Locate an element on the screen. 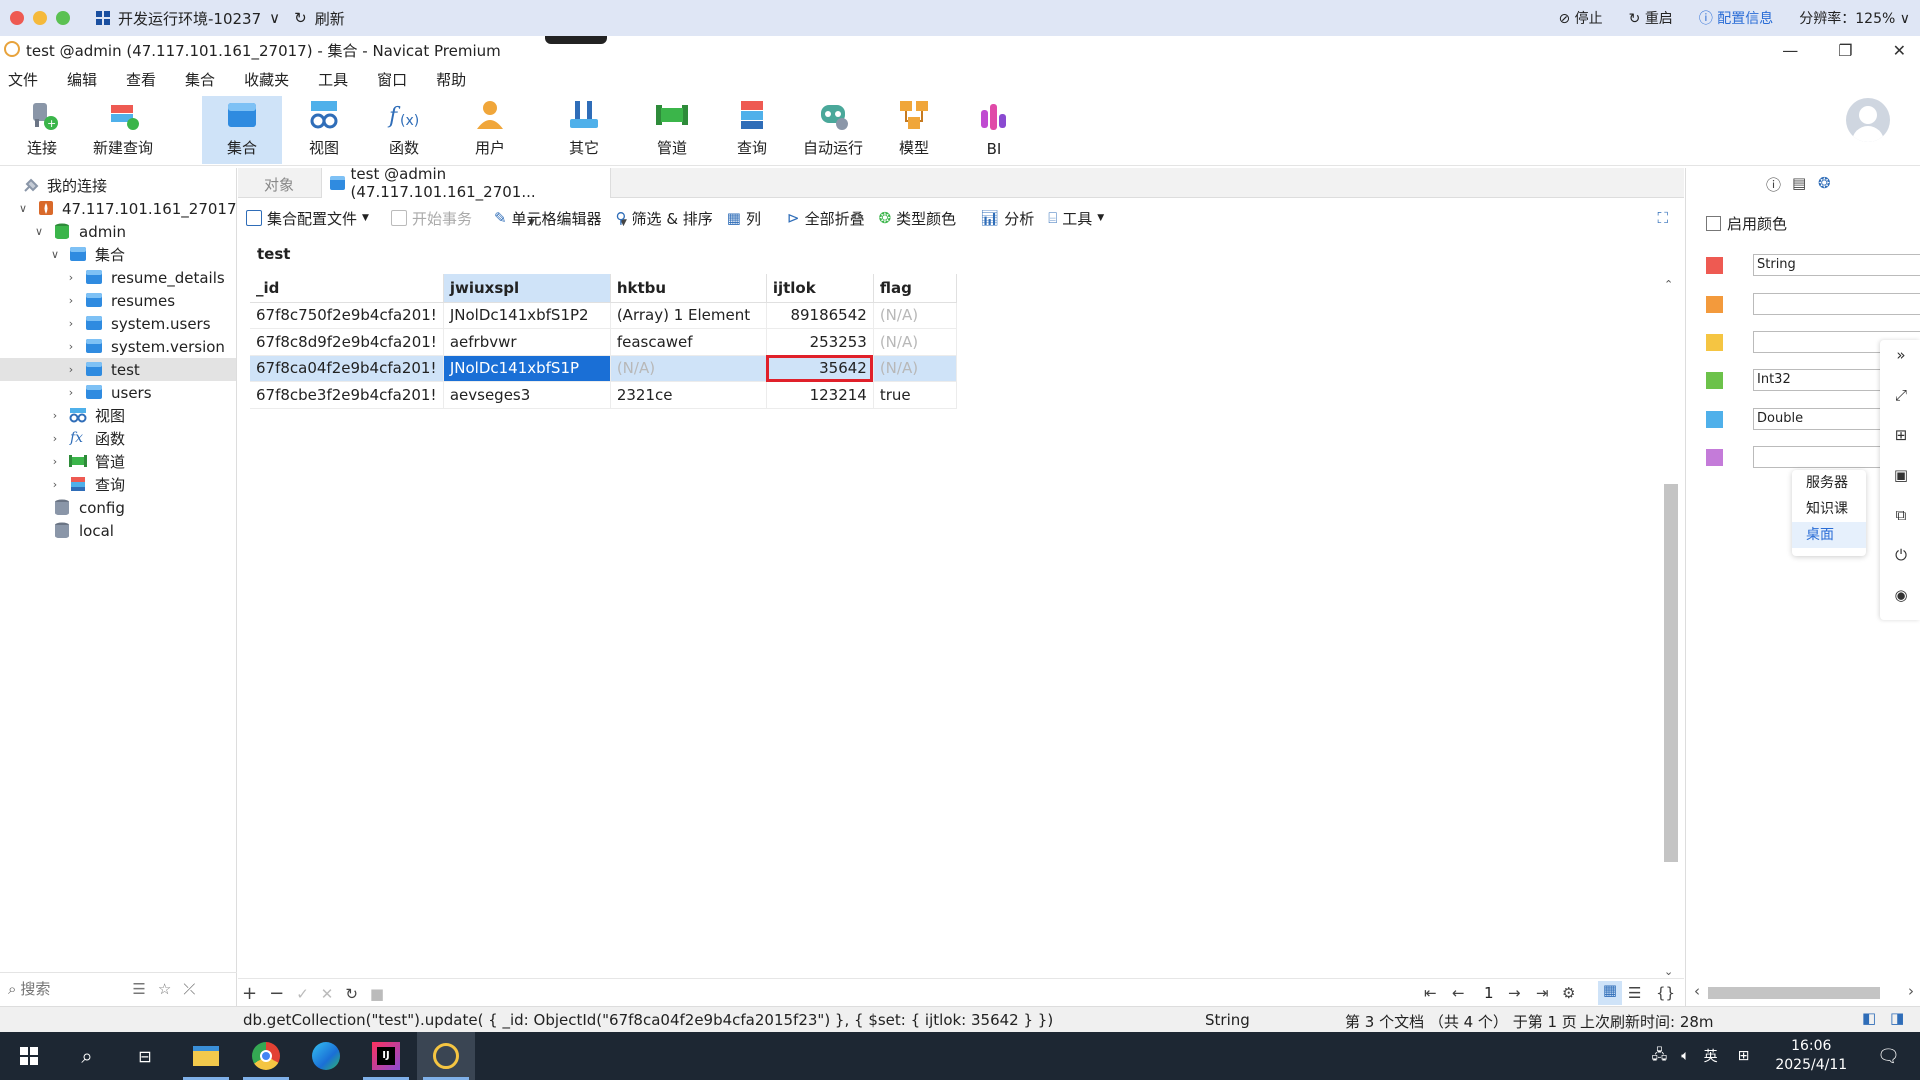 The width and height of the screenshot is (1920, 1080). cell-jwiuxspl: aefrbvwr is located at coordinates (527, 342).